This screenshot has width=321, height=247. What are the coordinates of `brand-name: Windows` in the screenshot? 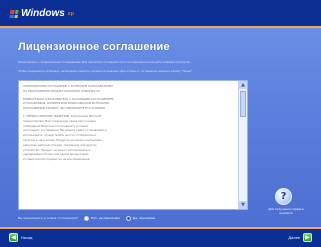 It's located at (43, 13).